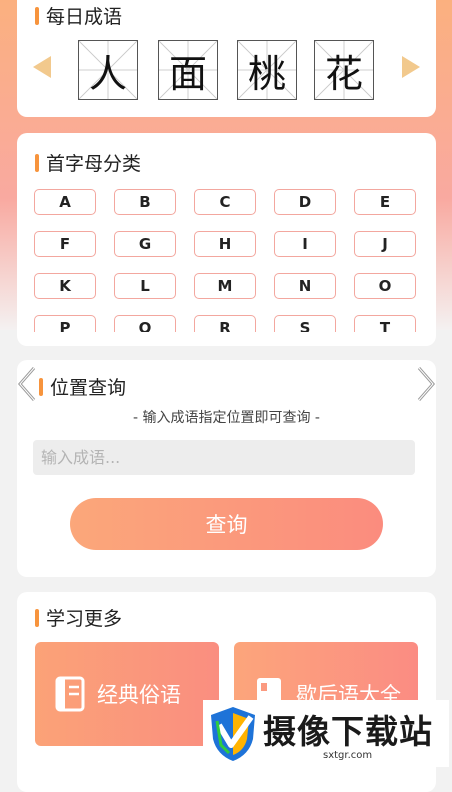 This screenshot has height=792, width=452. I want to click on daily-idiom-card: 每日成语 人 面 桃 花, so click(226, 58).